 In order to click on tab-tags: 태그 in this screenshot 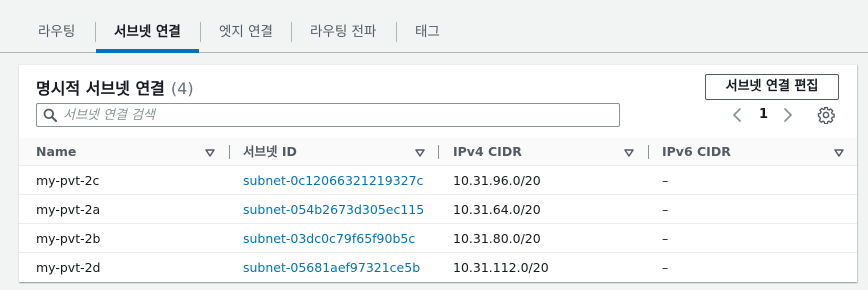, I will do `click(427, 32)`.